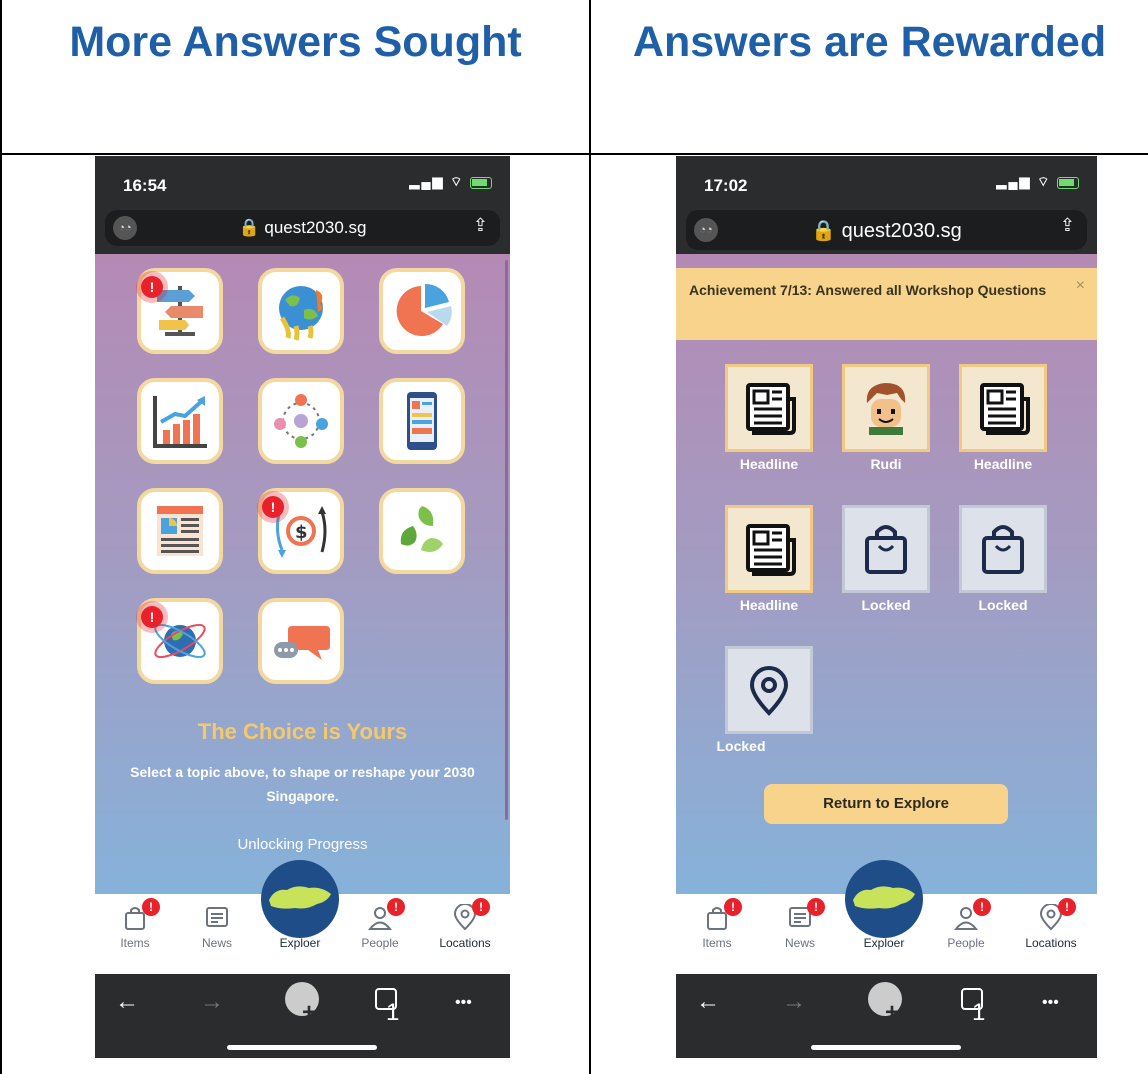  Describe the element at coordinates (886, 804) in the screenshot. I see `return-to-explore-button: Return to Explore` at that location.